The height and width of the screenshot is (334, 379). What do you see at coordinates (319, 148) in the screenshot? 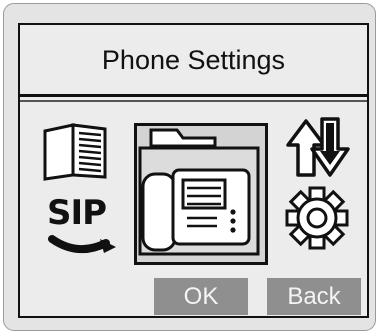
I see `transfer-arrows-icon` at bounding box center [319, 148].